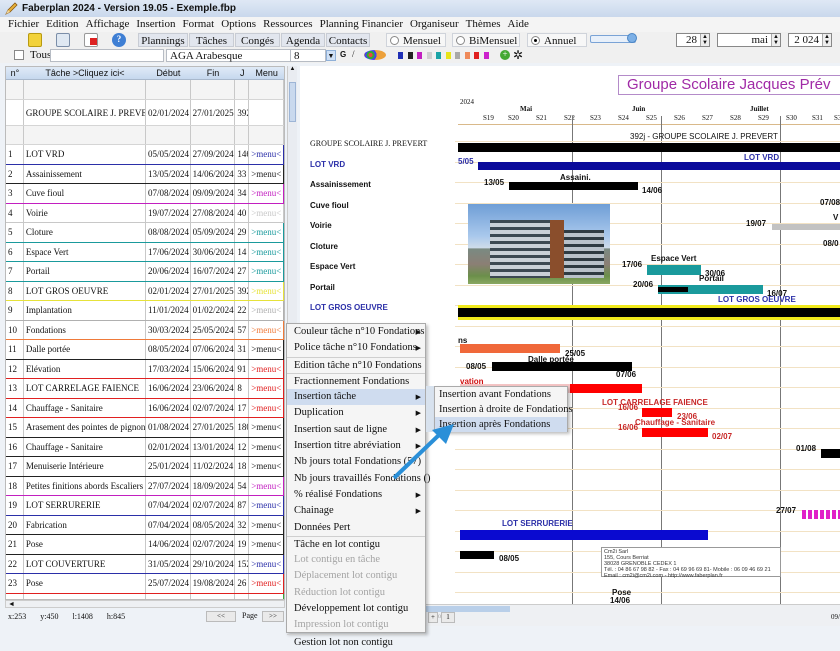 This screenshot has height=651, width=840. I want to click on row-end: 18/09/2024, so click(213, 485).